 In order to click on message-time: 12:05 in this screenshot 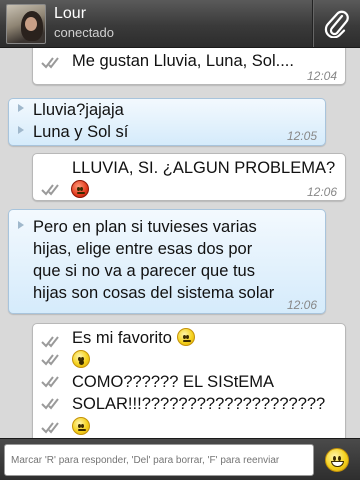, I will do `click(301, 136)`.